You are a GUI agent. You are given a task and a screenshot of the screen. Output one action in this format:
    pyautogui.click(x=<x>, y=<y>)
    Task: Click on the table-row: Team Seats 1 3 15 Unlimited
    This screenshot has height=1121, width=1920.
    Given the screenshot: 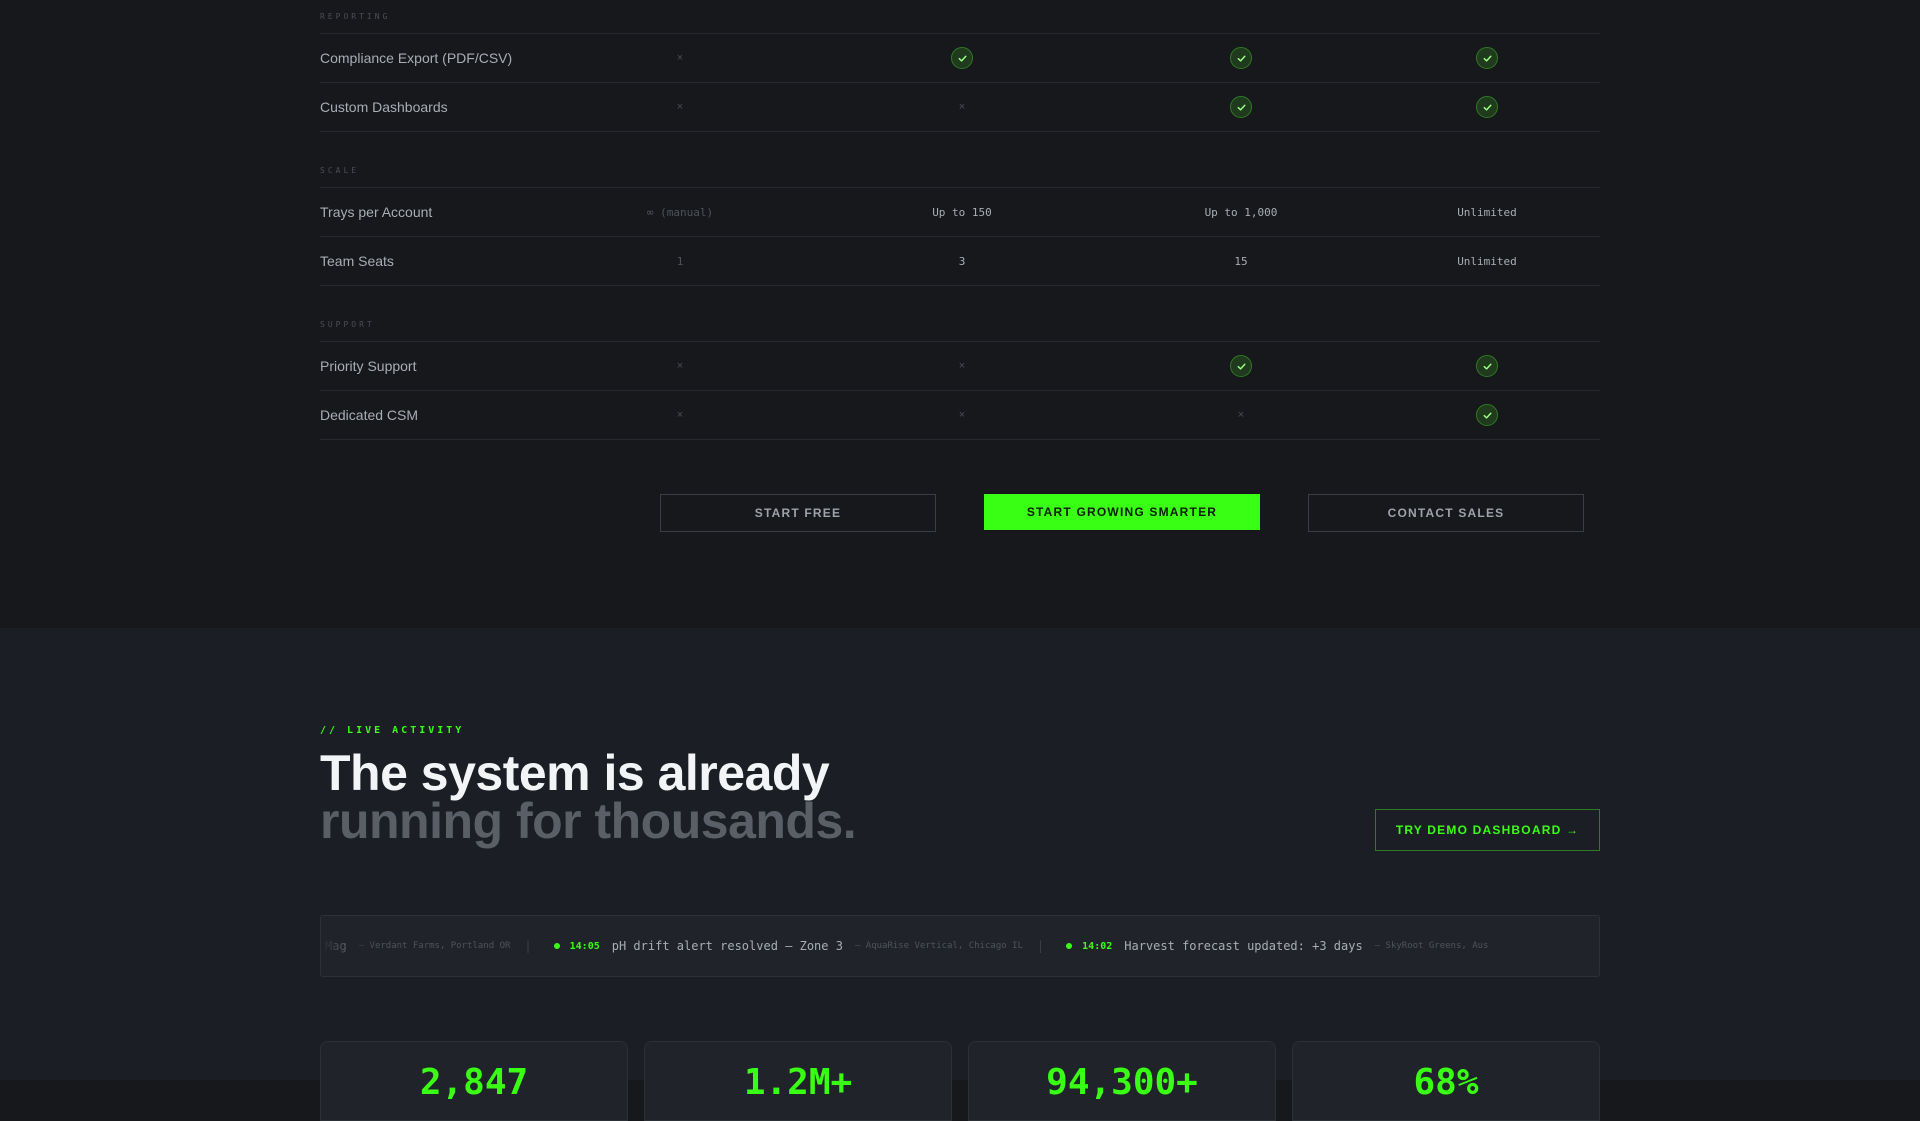 What is the action you would take?
    pyautogui.click(x=960, y=261)
    